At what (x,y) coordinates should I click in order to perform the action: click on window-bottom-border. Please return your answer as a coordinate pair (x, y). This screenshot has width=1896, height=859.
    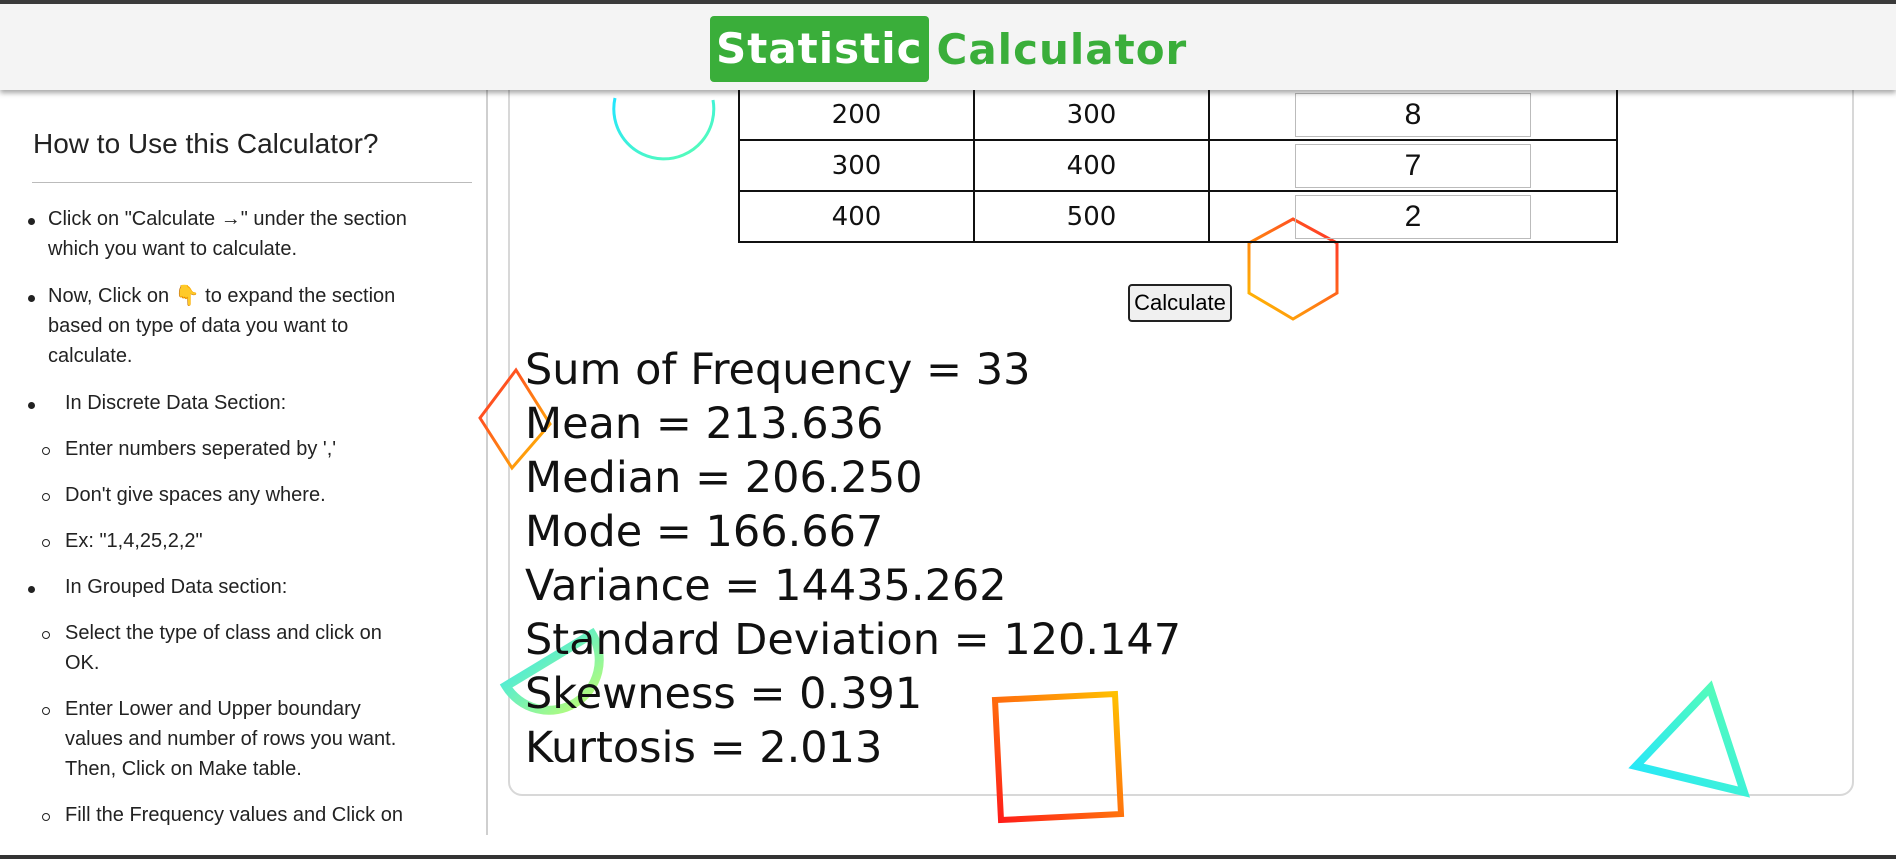
    Looking at the image, I should click on (948, 857).